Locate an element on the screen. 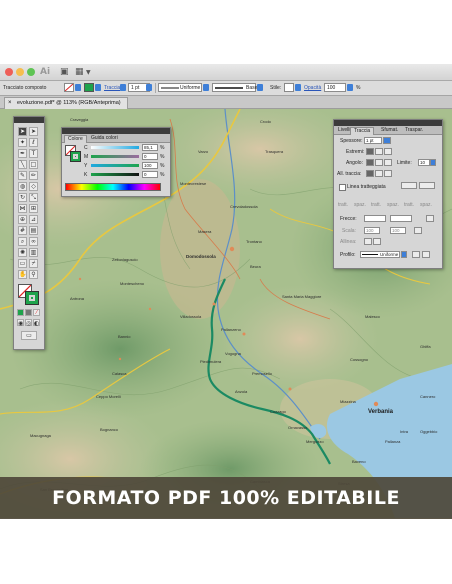 This screenshot has width=452, height=584. lasso-tool-icon: ℓ is located at coordinates (33, 142).